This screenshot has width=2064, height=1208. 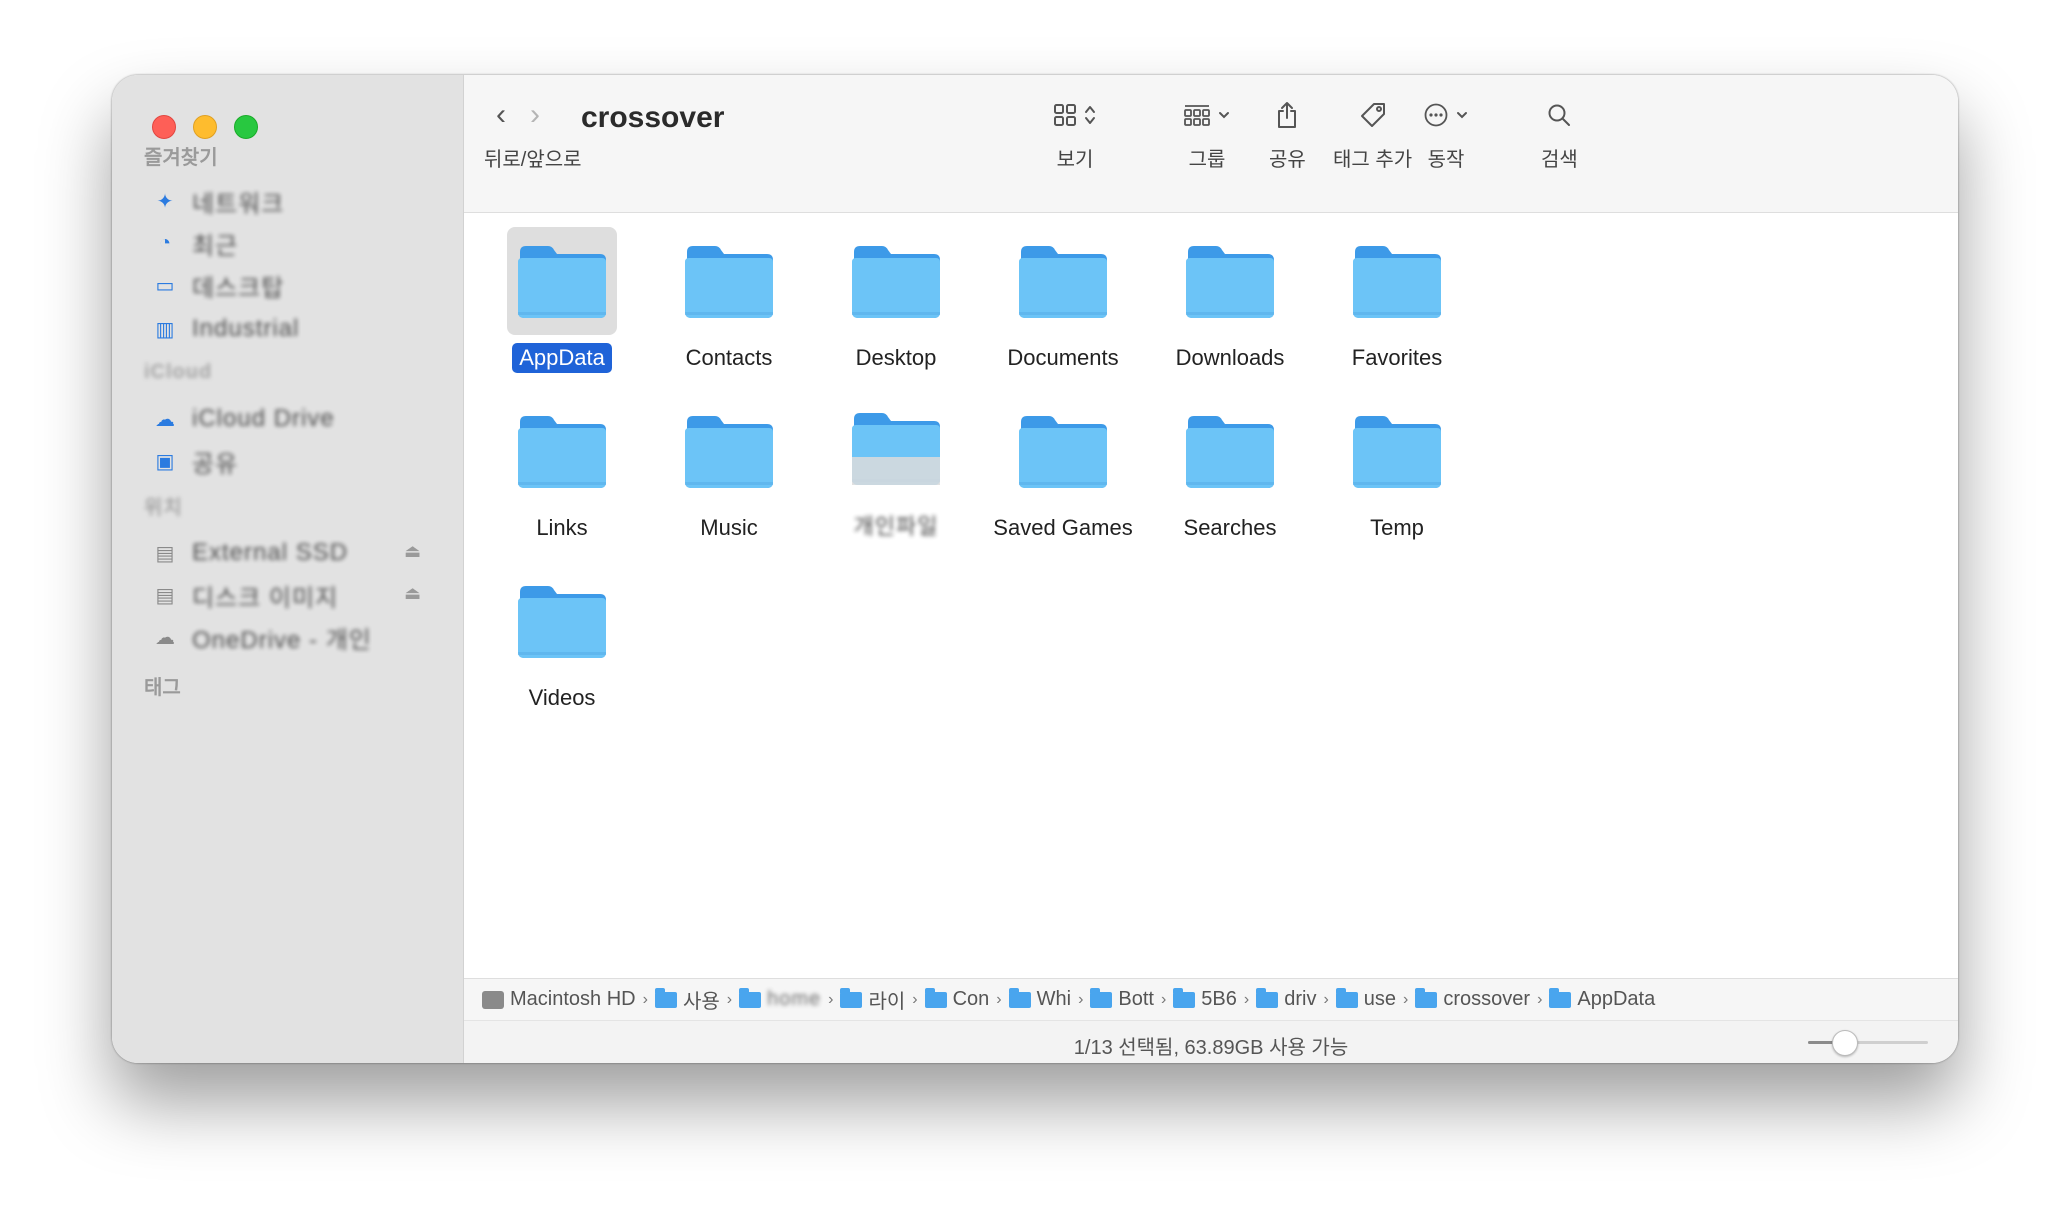 What do you see at coordinates (263, 418) in the screenshot?
I see `sidebar-item-label: iCloud Drive` at bounding box center [263, 418].